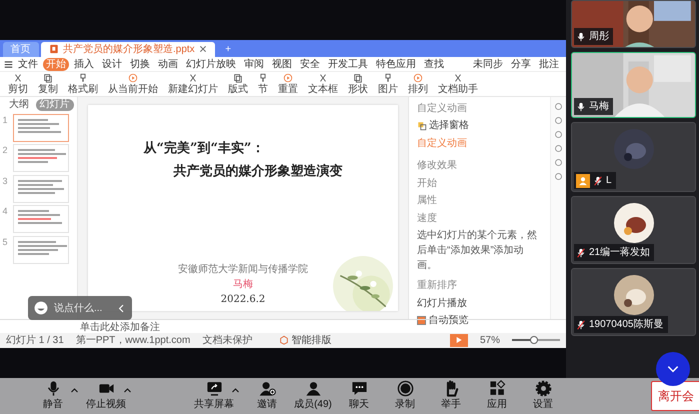 This screenshot has height=414, width=699. What do you see at coordinates (238, 83) in the screenshot?
I see `toolbar-button: 版式` at bounding box center [238, 83].